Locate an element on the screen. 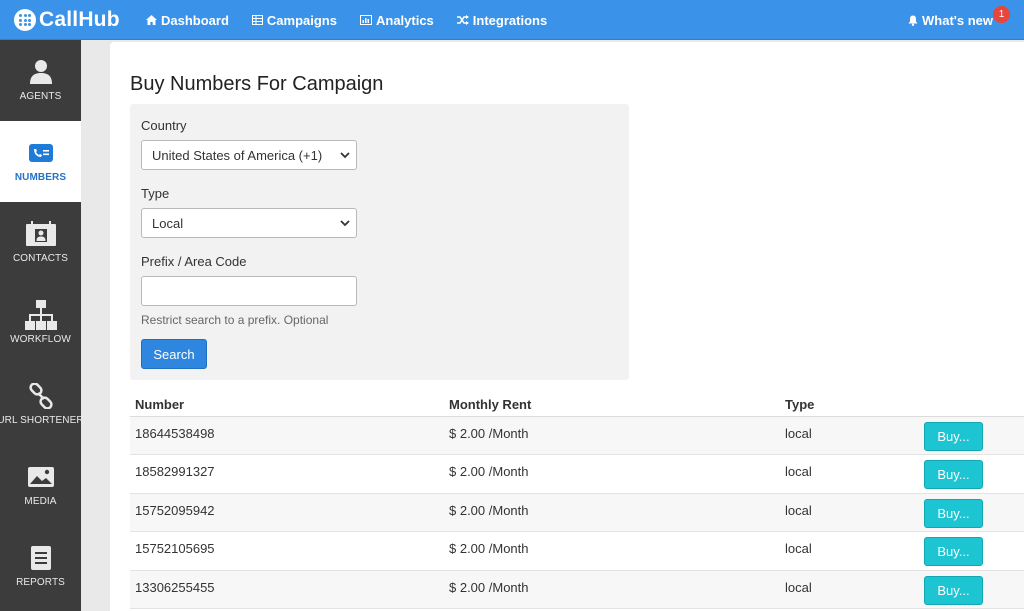 This screenshot has height=611, width=1024. nav-analytics-label: Analytics is located at coordinates (404, 20).